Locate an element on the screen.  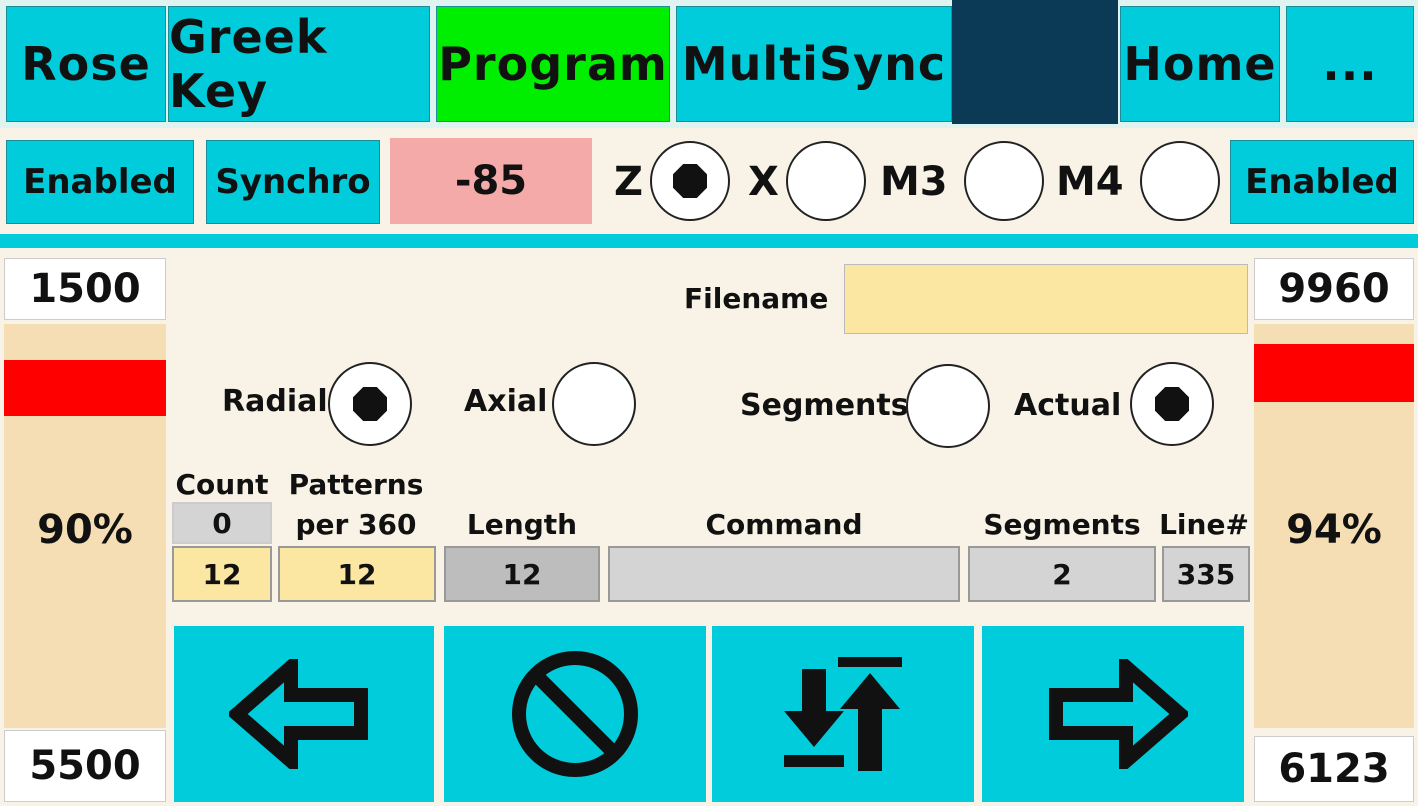
axis-z-radio is located at coordinates (690, 181).